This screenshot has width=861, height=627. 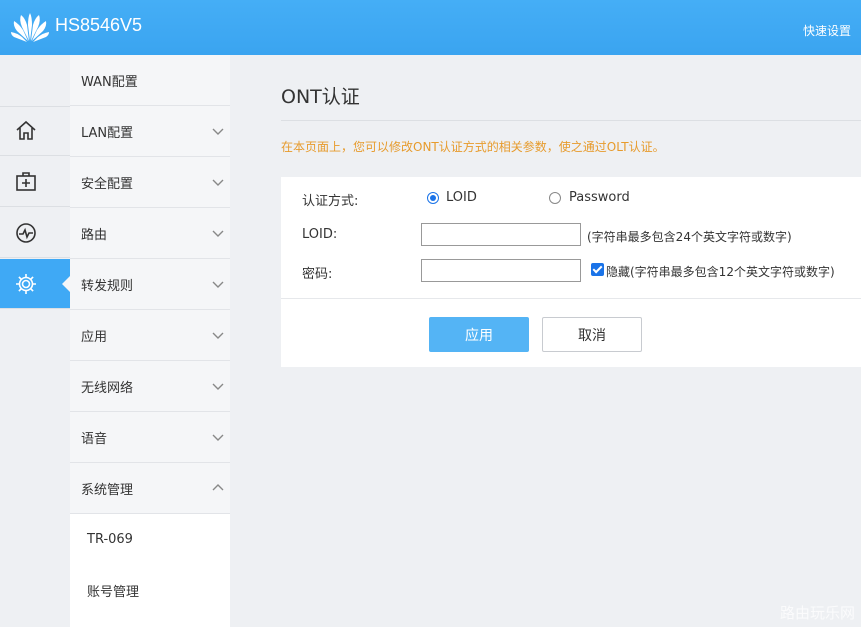 What do you see at coordinates (150, 539) in the screenshot?
I see `submenu-item-tr069: TR-069` at bounding box center [150, 539].